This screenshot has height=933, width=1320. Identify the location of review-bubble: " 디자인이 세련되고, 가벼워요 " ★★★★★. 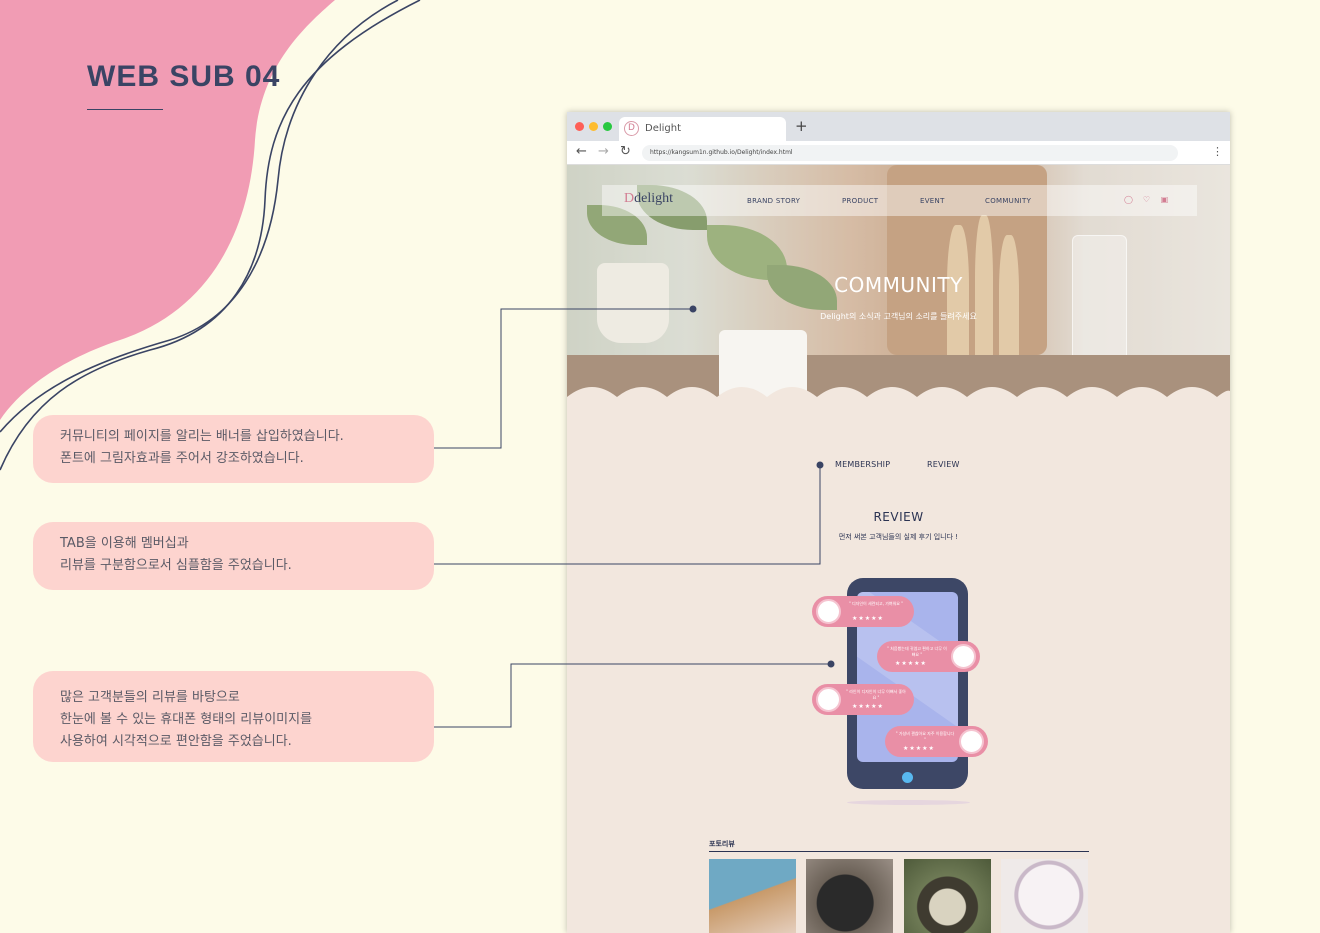
(863, 611).